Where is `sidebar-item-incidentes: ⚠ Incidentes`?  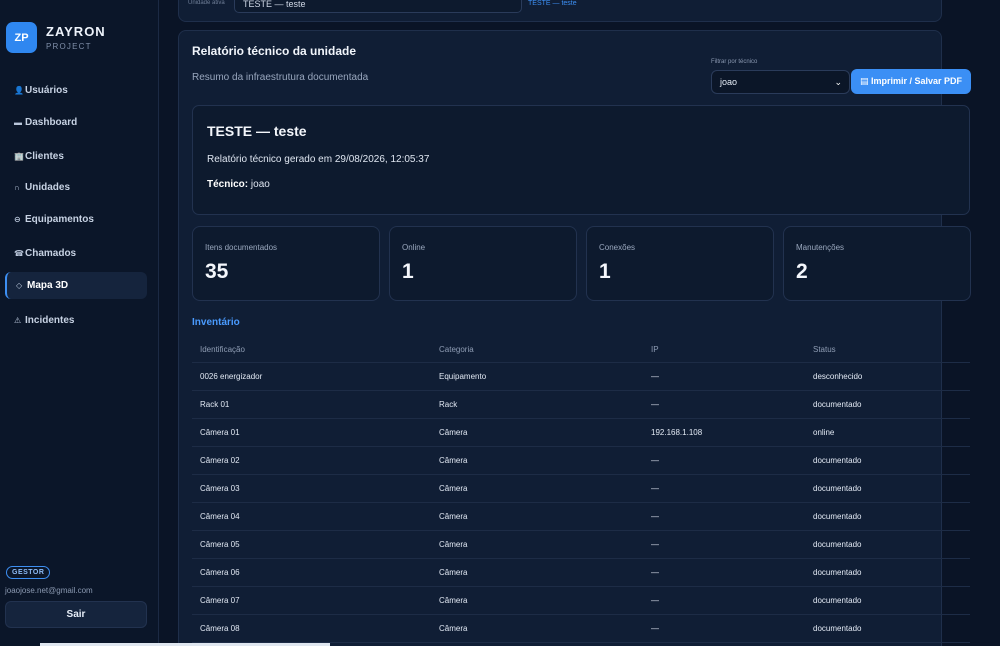 sidebar-item-incidentes: ⚠ Incidentes is located at coordinates (76, 320).